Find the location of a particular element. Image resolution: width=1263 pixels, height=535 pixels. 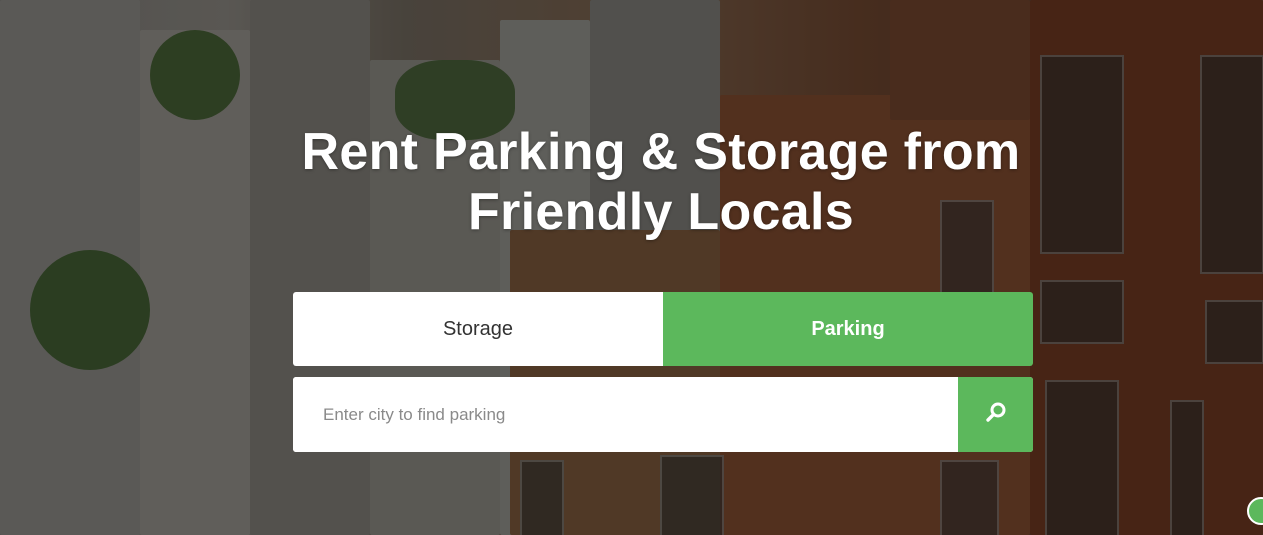

listing-type-tabs: Storage Parking is located at coordinates (663, 329).